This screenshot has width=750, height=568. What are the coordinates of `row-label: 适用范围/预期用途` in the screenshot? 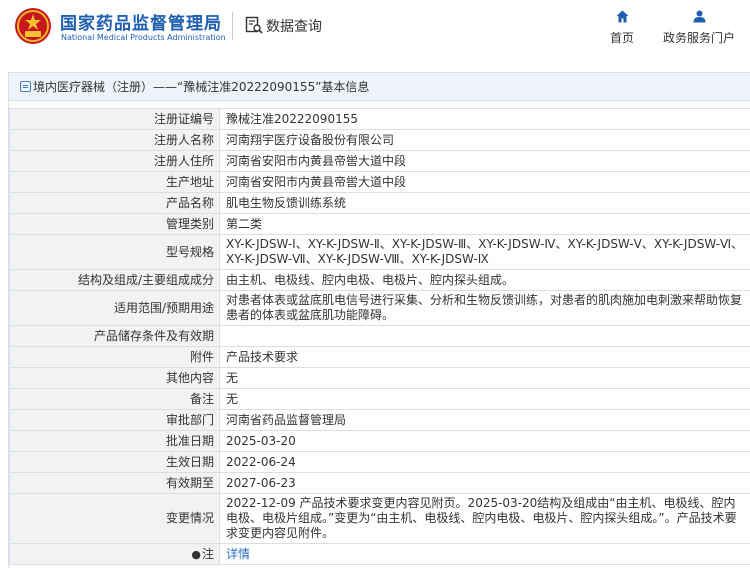 It's located at (114, 308).